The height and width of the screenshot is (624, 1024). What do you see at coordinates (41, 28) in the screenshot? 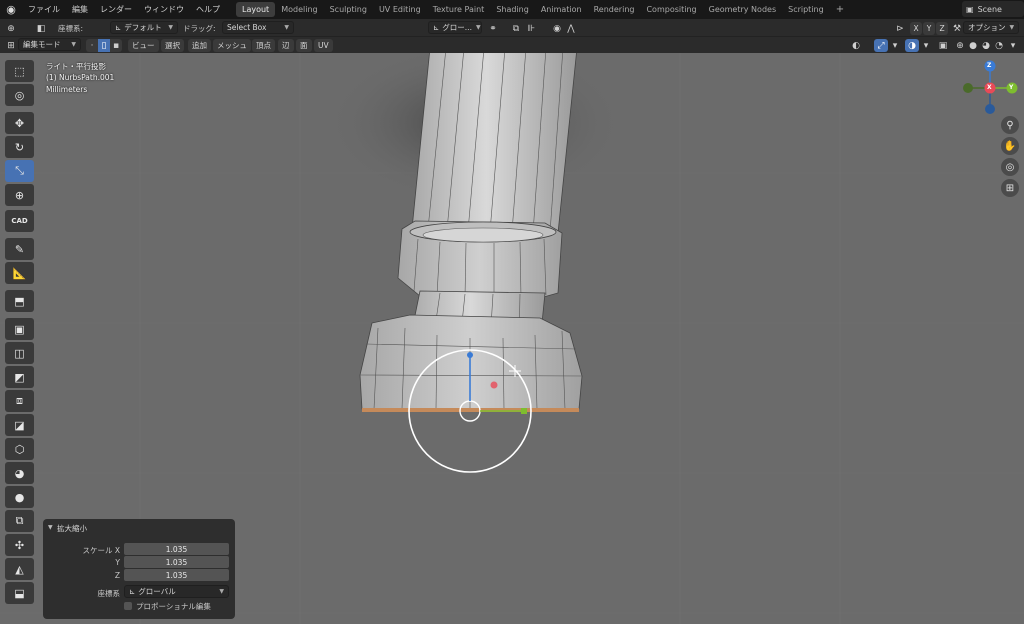
I see `tool-icon: ◧` at bounding box center [41, 28].